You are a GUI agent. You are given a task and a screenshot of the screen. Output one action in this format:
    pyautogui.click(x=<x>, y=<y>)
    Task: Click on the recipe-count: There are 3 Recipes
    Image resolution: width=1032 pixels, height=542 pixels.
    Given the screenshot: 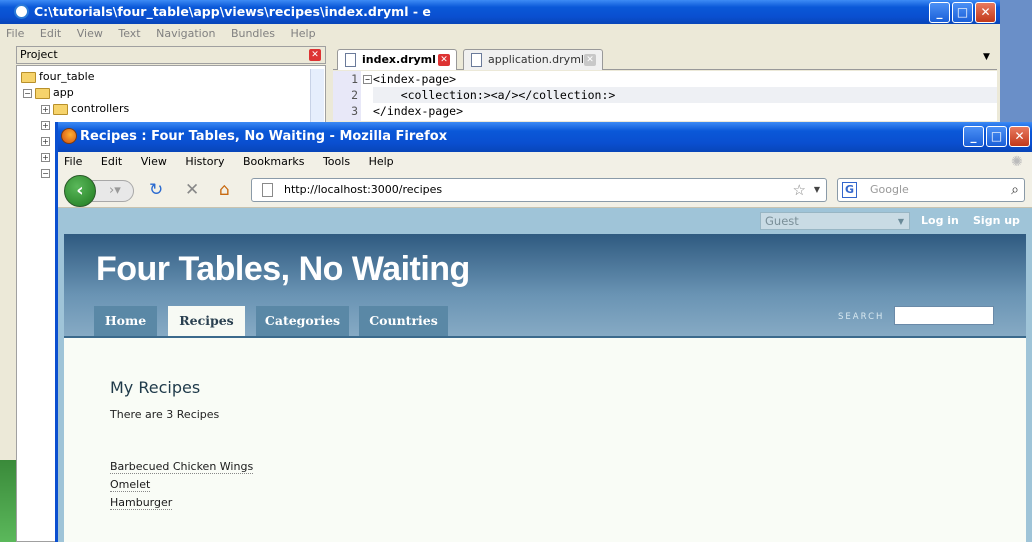 What is the action you would take?
    pyautogui.click(x=165, y=414)
    